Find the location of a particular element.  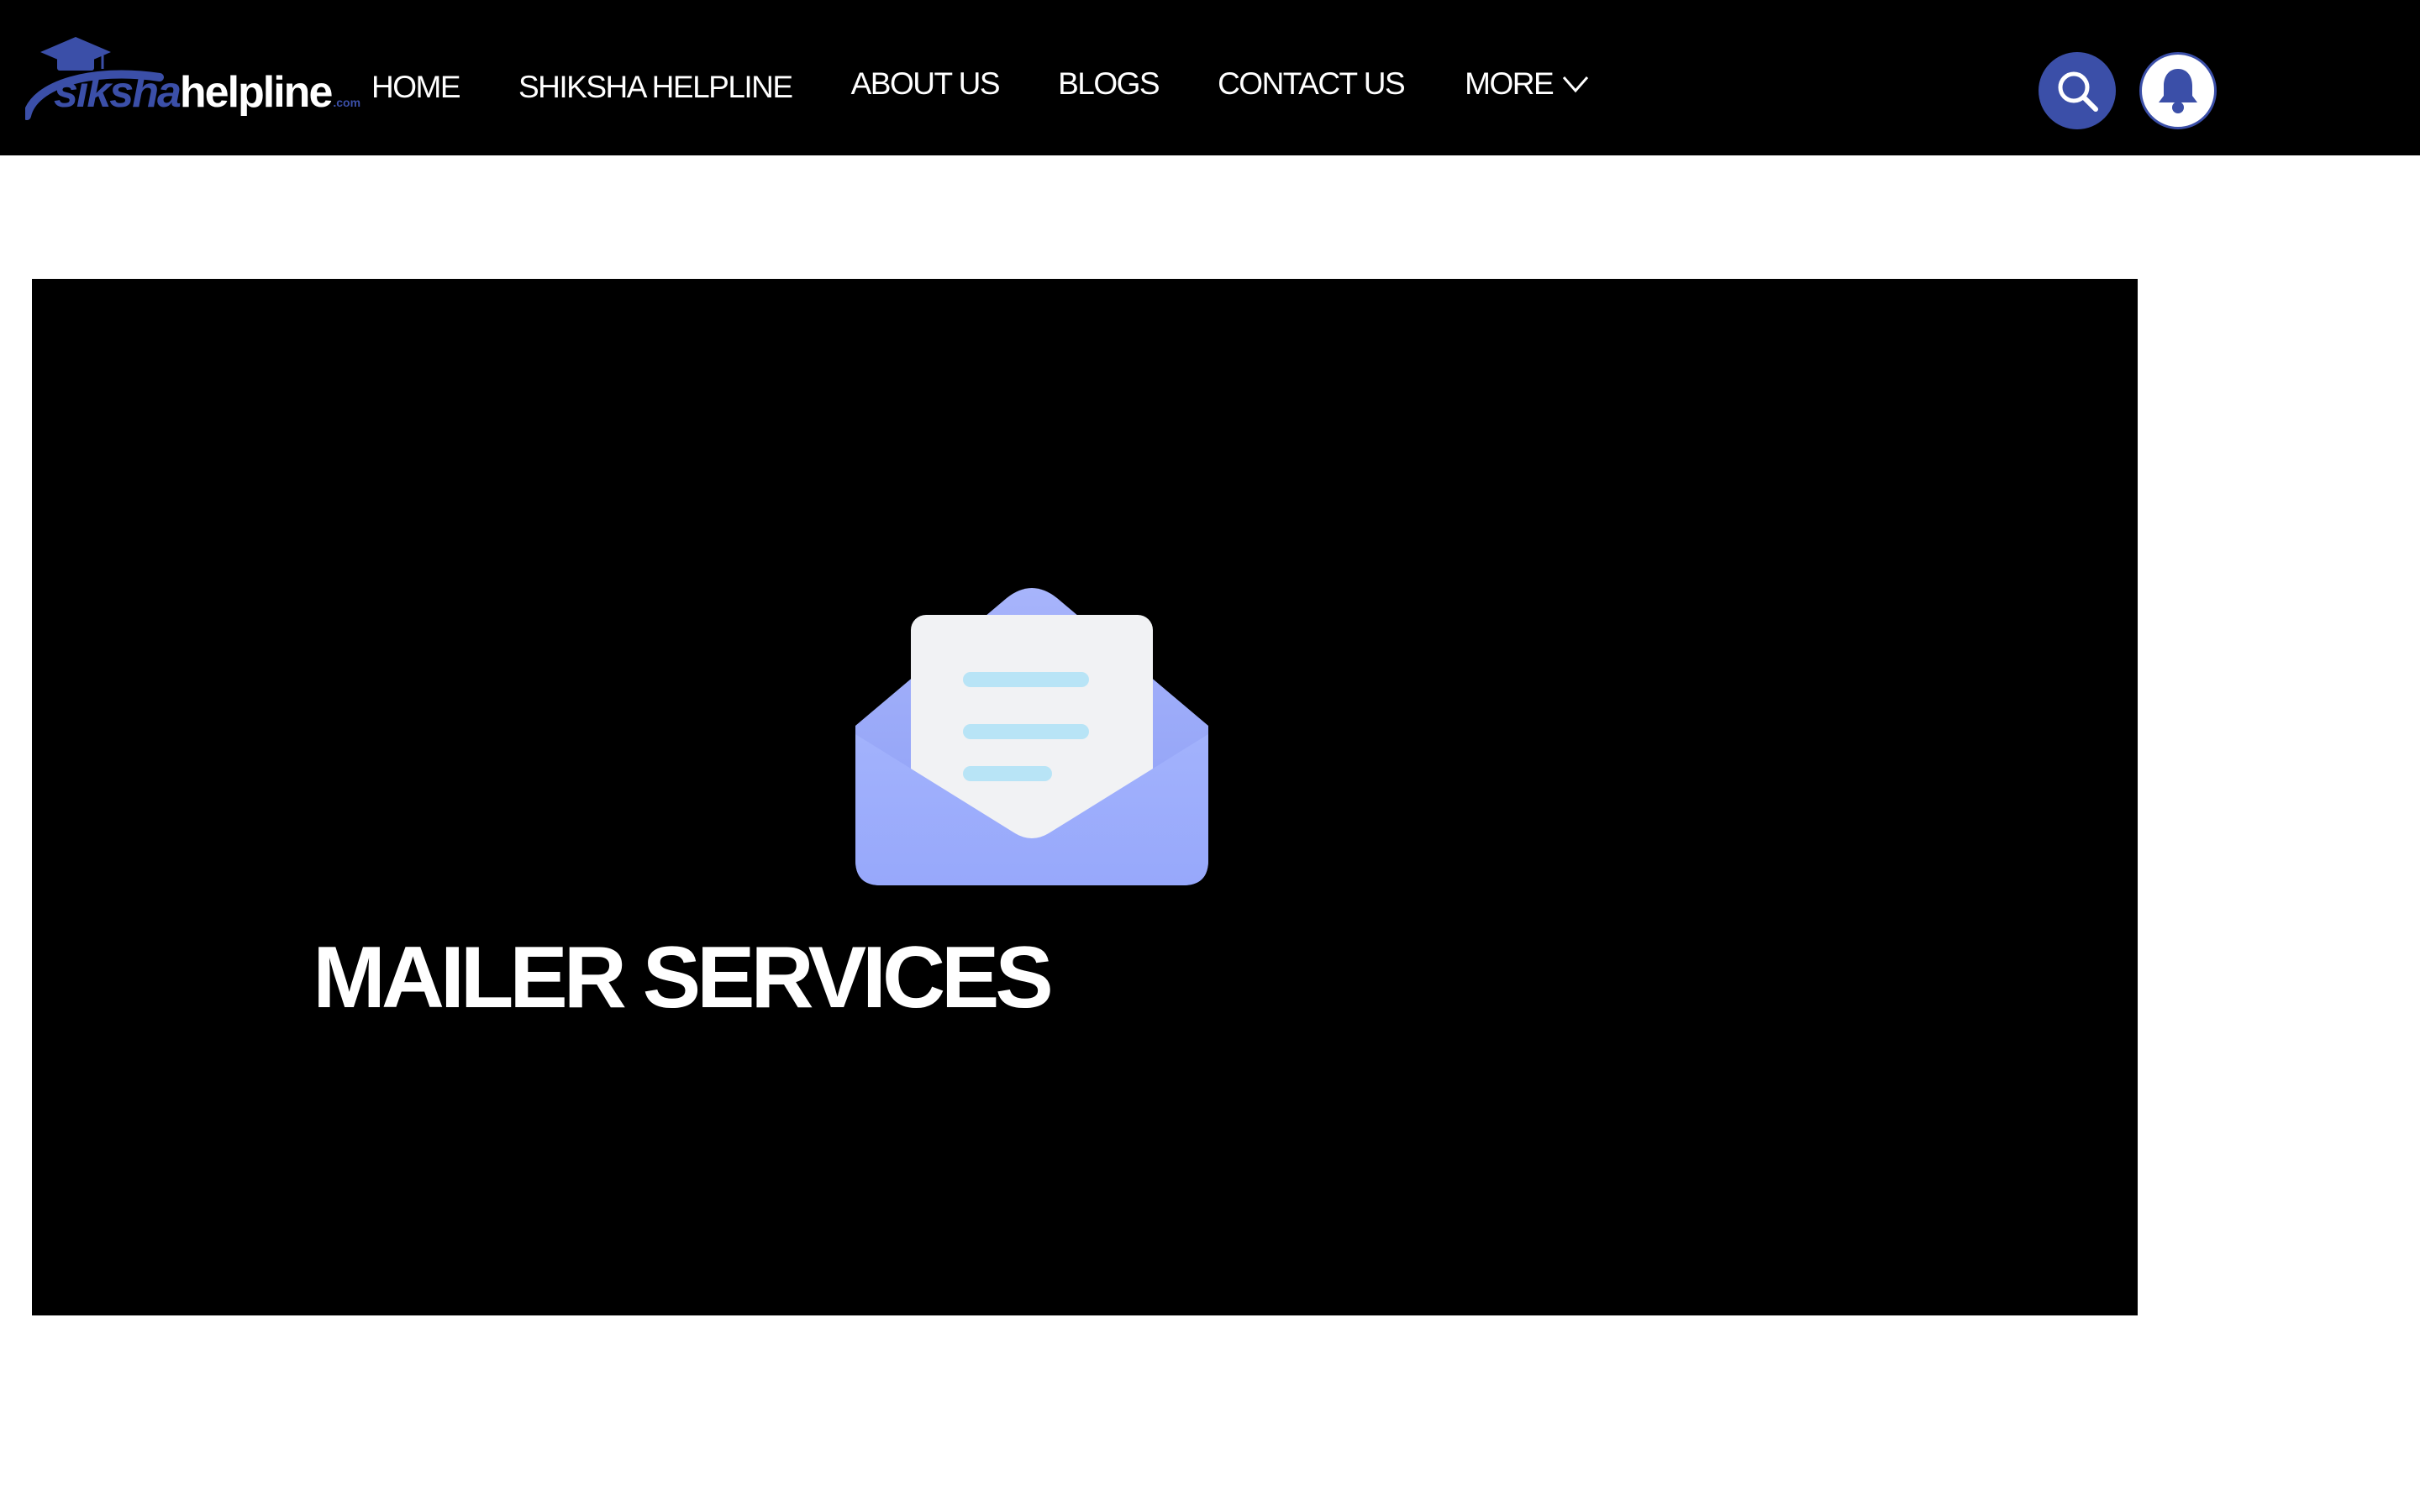

open-envelope-icon is located at coordinates (1031, 734).